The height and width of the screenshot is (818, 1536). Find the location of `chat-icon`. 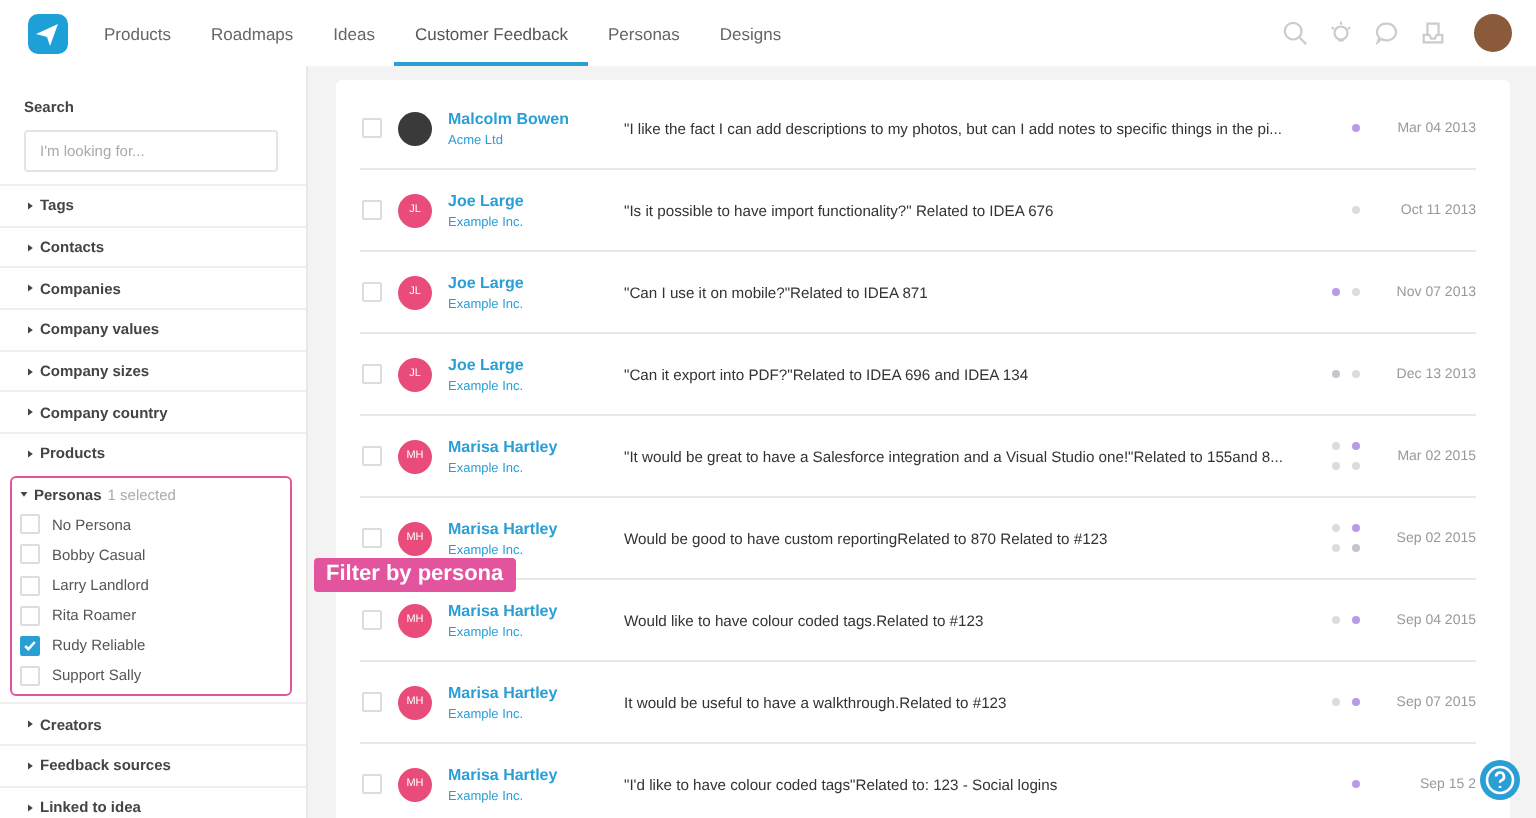

chat-icon is located at coordinates (1387, 33).